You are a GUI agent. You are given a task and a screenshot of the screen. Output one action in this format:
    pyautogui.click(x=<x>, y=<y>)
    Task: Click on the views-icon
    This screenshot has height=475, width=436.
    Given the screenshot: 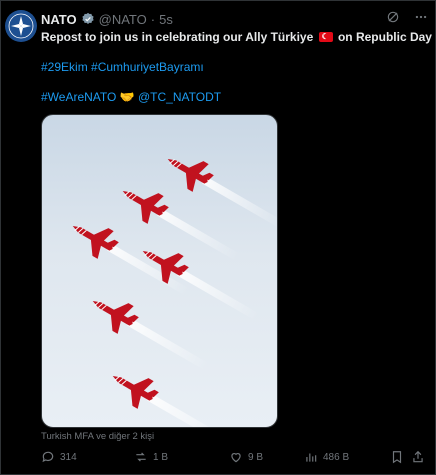 What is the action you would take?
    pyautogui.click(x=311, y=457)
    